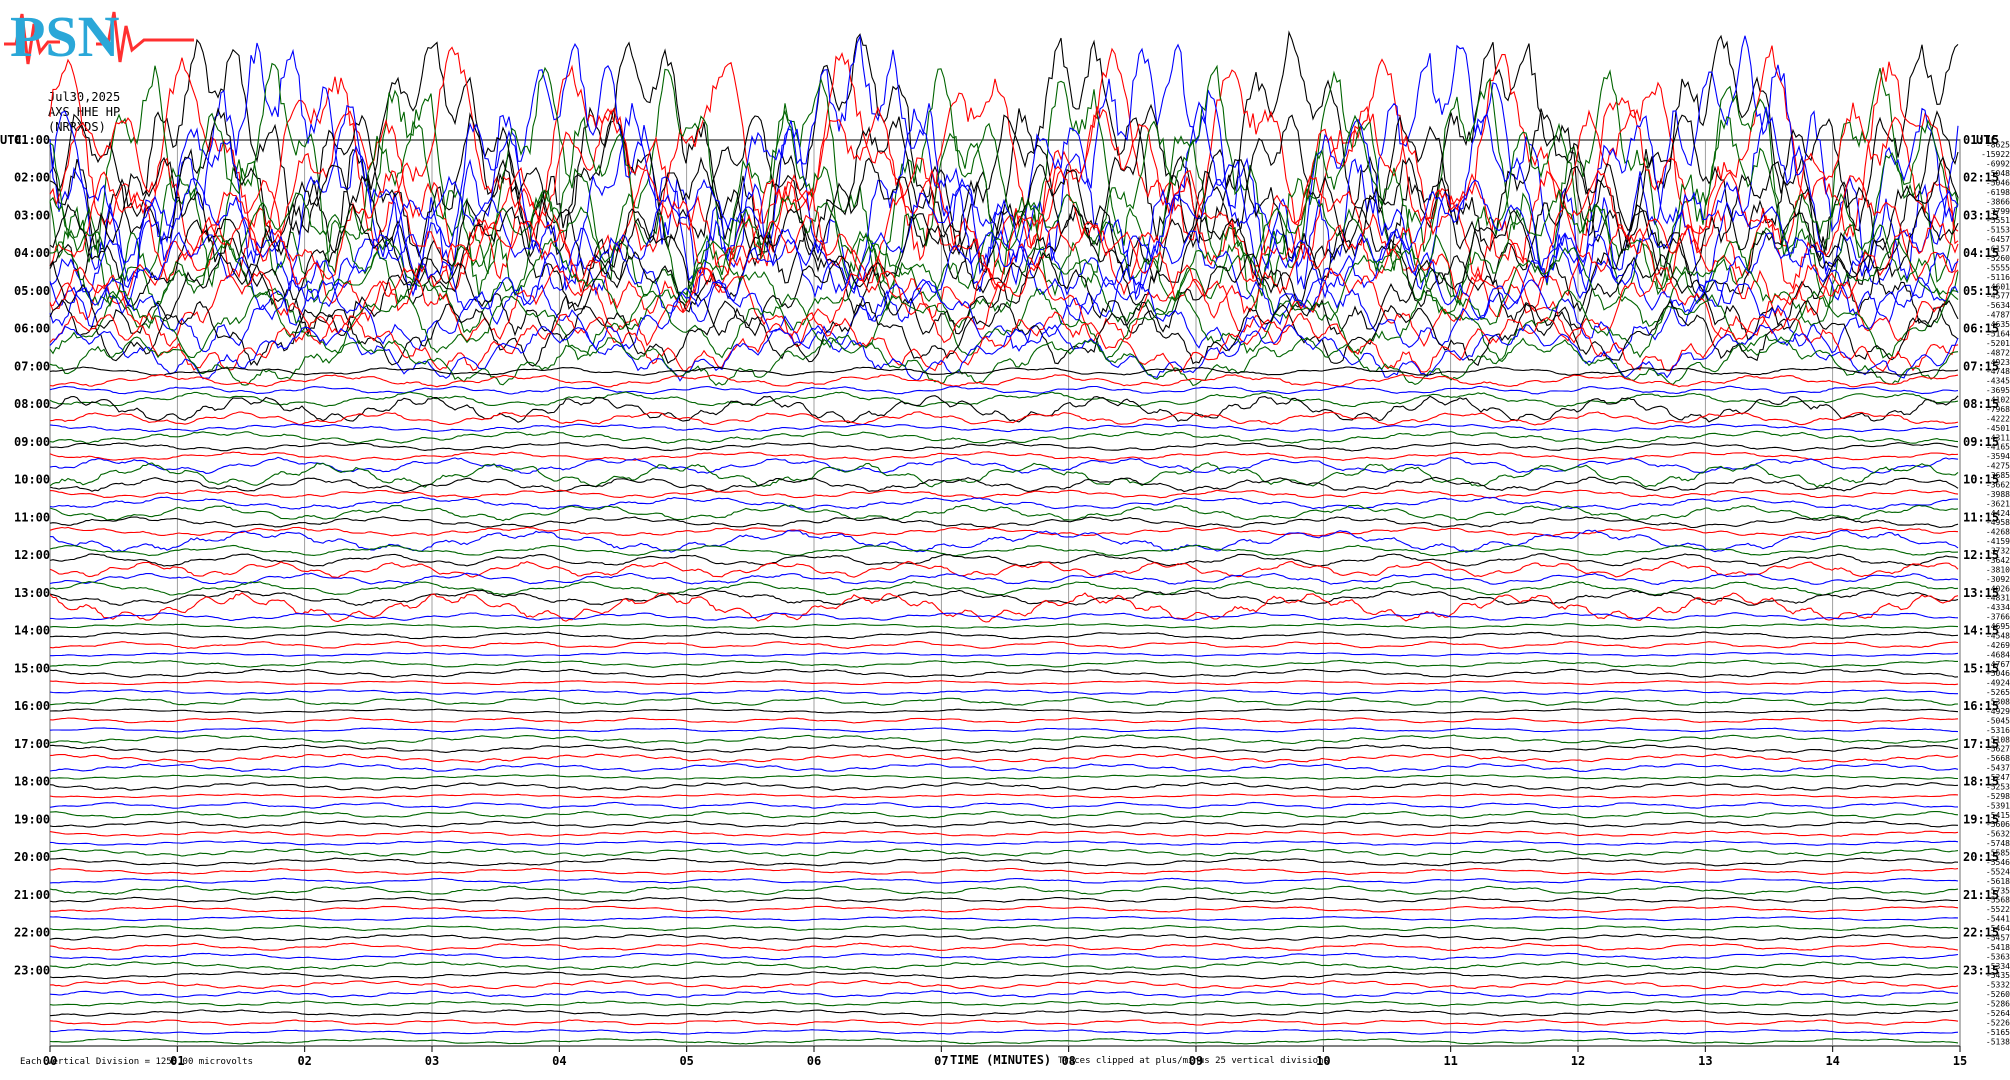 The image size is (2010, 1080). Describe the element at coordinates (304, 1061) in the screenshot. I see `x-tick-label: 02` at that location.